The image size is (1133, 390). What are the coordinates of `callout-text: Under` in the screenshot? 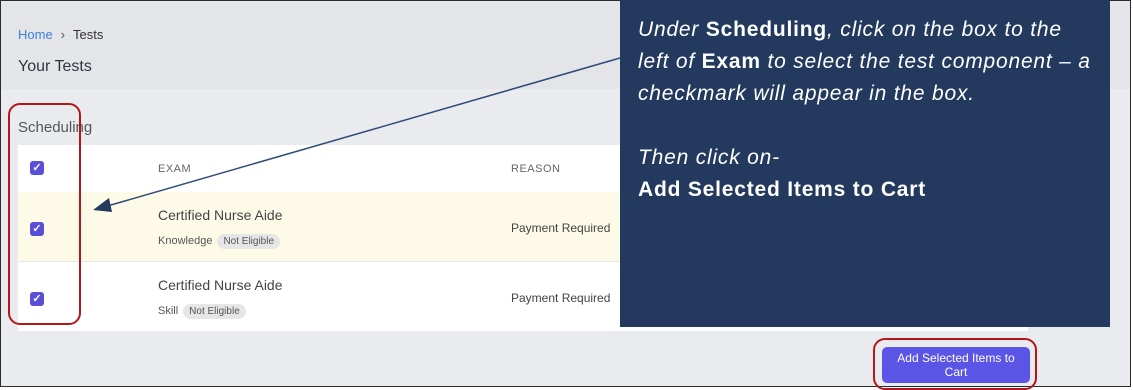 It's located at (672, 29).